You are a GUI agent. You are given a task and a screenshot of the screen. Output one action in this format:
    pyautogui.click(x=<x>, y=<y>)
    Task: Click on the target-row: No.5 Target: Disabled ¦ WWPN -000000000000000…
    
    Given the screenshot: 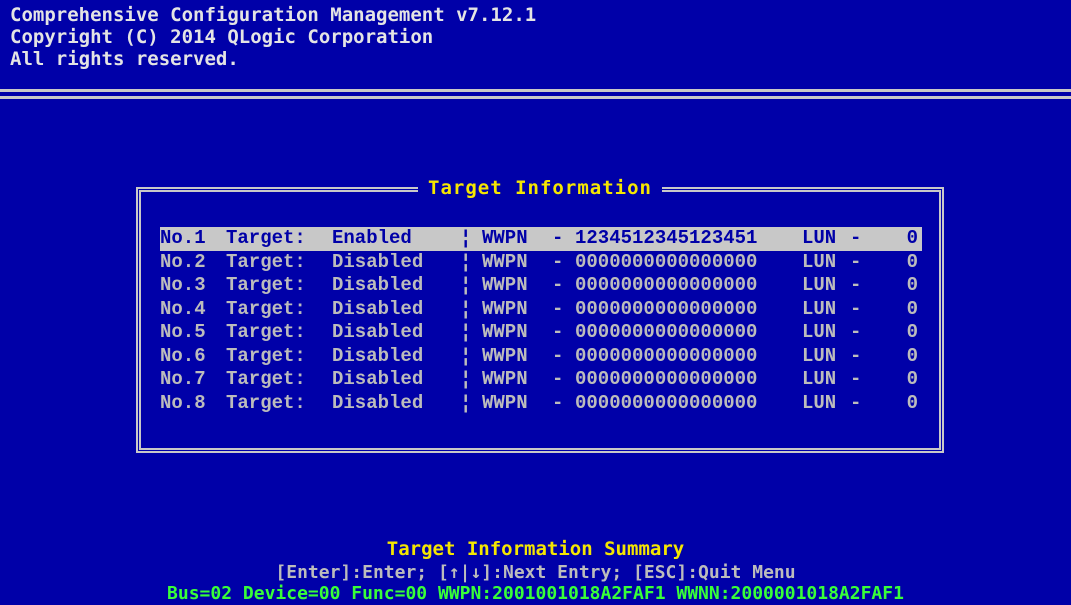 What is the action you would take?
    pyautogui.click(x=541, y=333)
    